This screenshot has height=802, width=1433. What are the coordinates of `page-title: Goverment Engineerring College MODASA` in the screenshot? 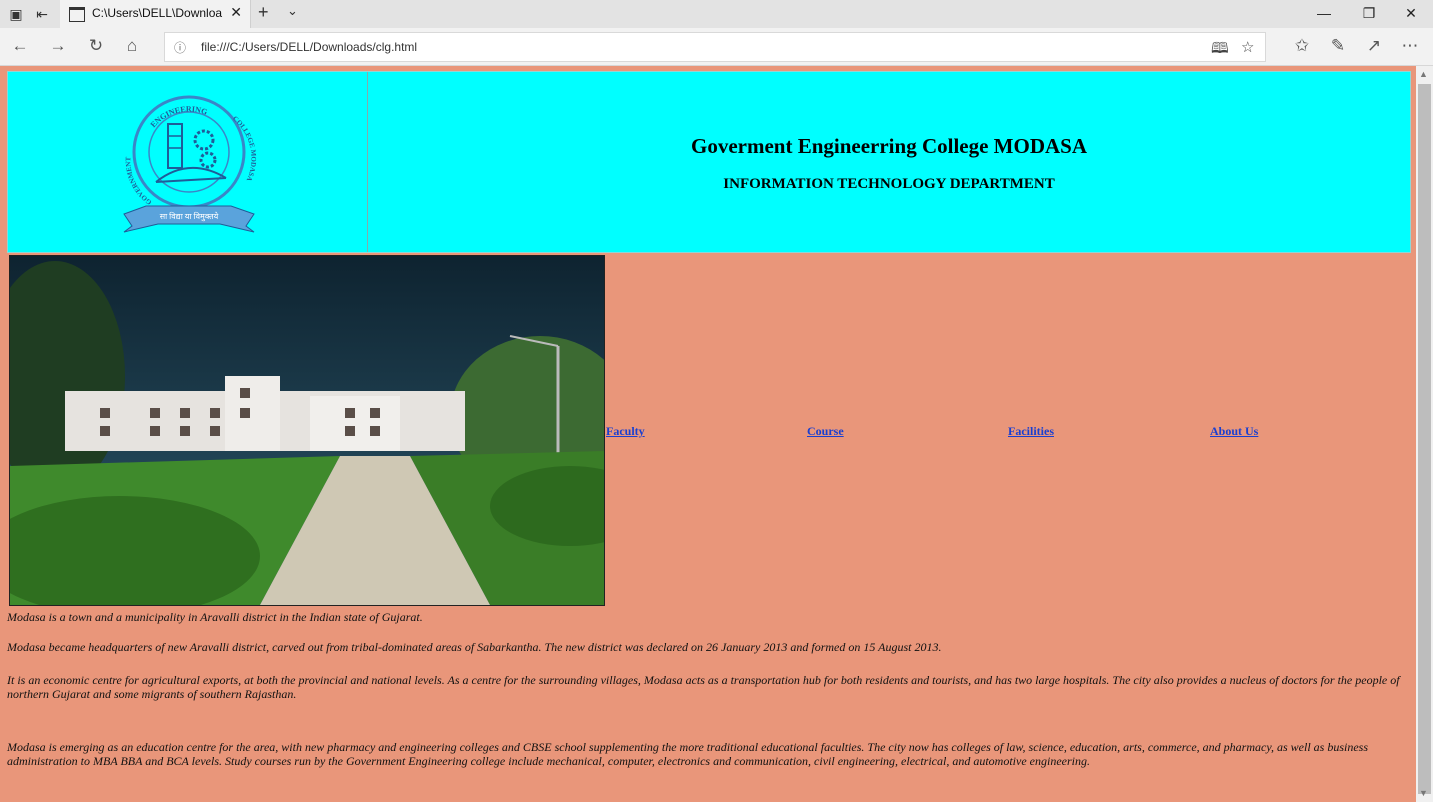 It's located at (889, 146).